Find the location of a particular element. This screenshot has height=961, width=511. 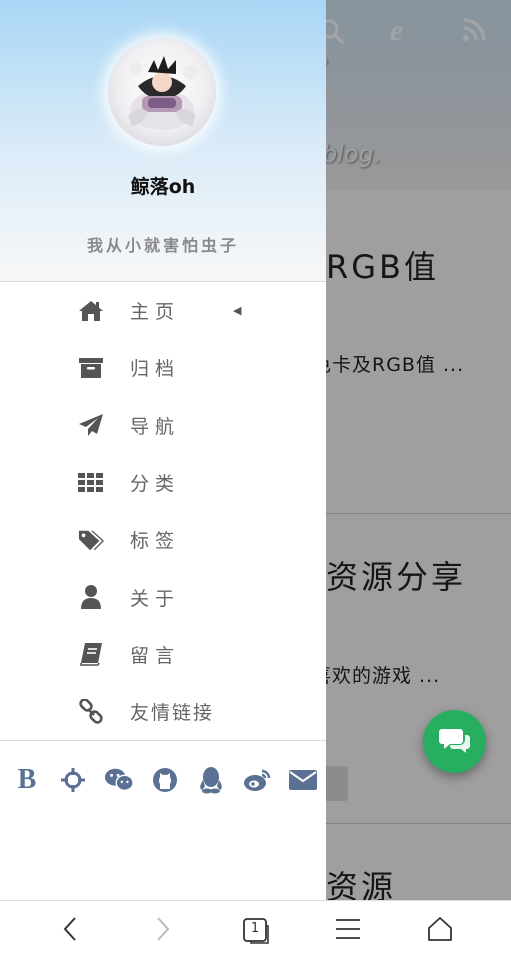

user-icon is located at coordinates (91, 597).